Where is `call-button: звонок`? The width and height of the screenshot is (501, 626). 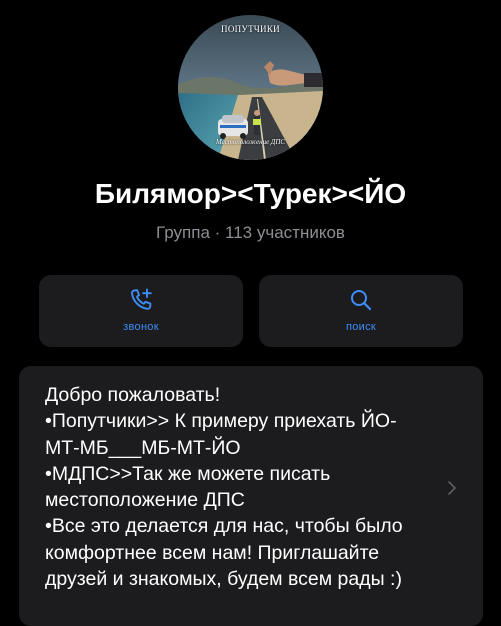 call-button: звонок is located at coordinates (141, 311).